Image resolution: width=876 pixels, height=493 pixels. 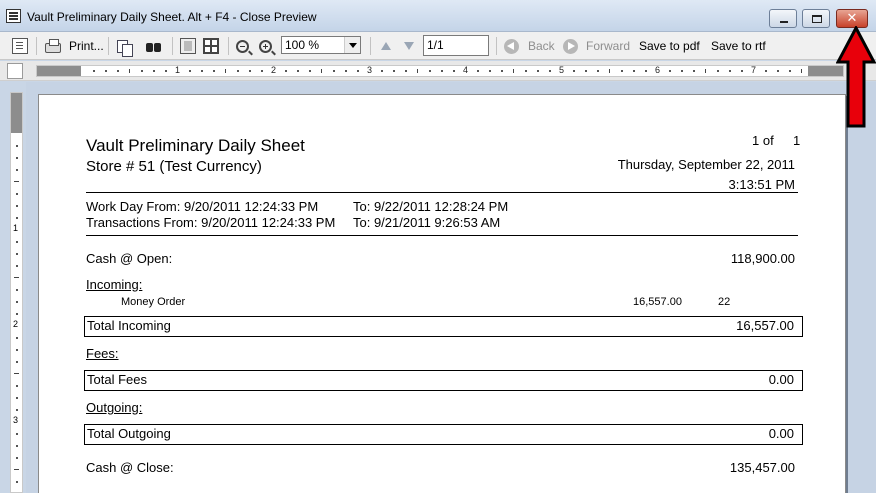 I want to click on total-outgoing-box: Total Outgoing 0.00, so click(x=443, y=434).